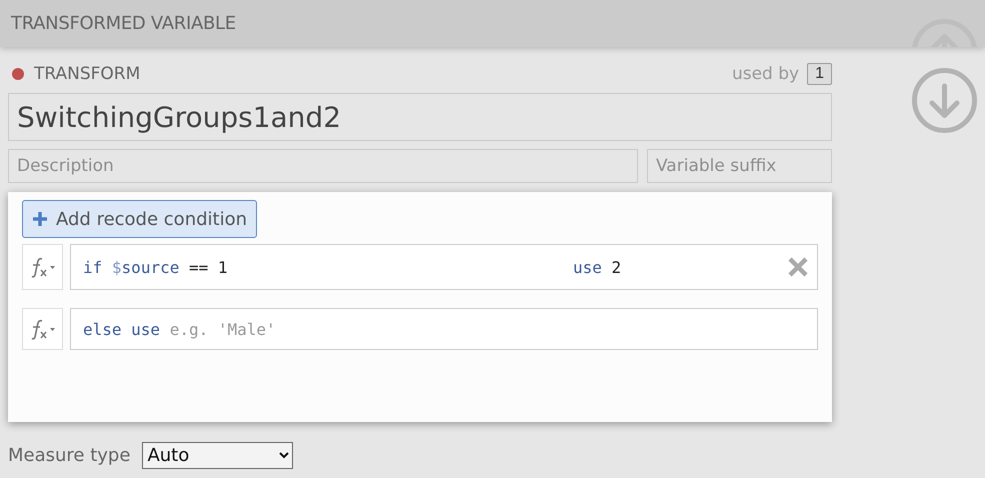 The image size is (985, 478). I want to click on measure-type-label: Measure type, so click(69, 455).